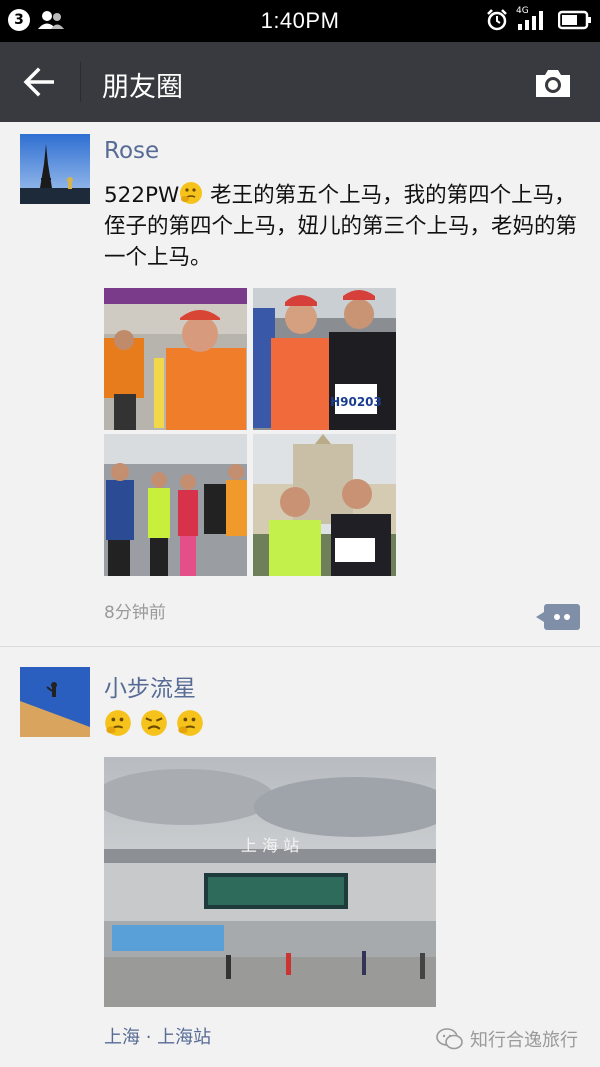 The image size is (600, 1067). What do you see at coordinates (533, 18) in the screenshot?
I see `signal-icon: 4G` at bounding box center [533, 18].